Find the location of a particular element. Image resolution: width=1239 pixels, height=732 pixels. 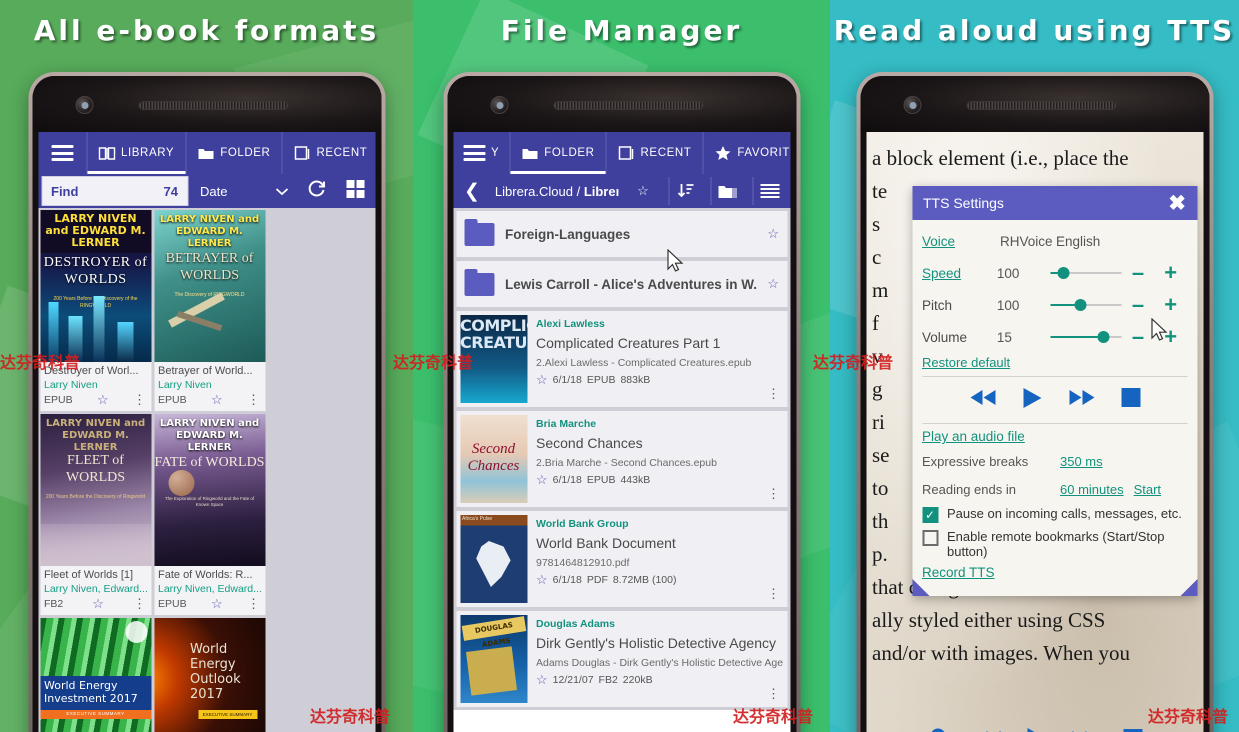

thumb-text: DOUGLAS ADAMS is located at coordinates (493, 632).